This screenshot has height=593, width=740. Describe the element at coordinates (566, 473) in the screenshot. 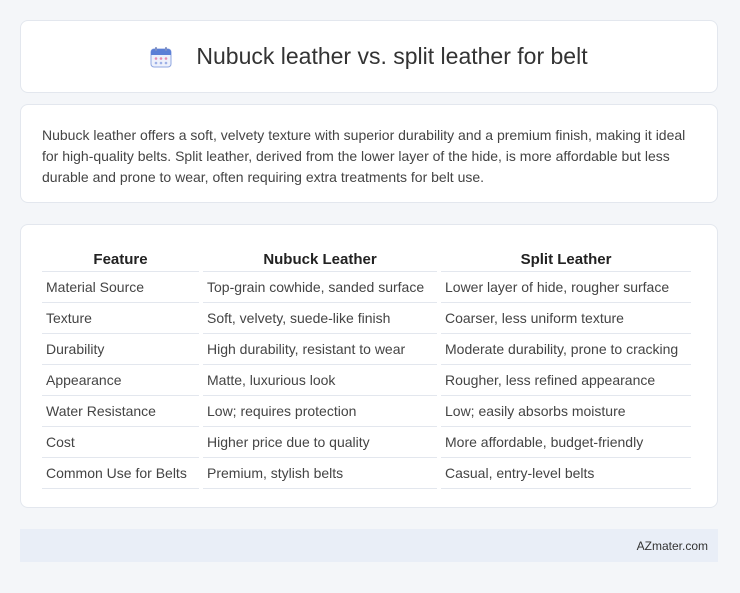

I see `split-cell: Casual, entry-level belts` at that location.